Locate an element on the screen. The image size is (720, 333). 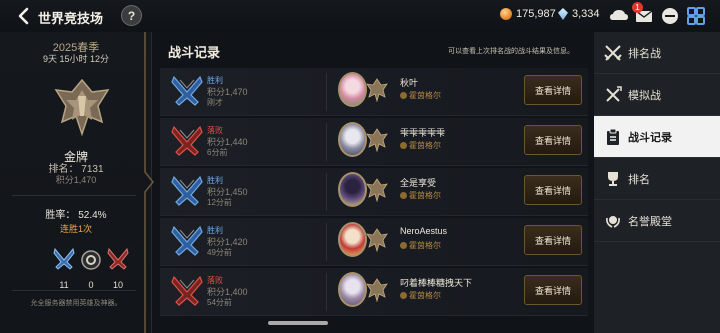
battle-log-title: 战斗记录 is located at coordinates (194, 52).